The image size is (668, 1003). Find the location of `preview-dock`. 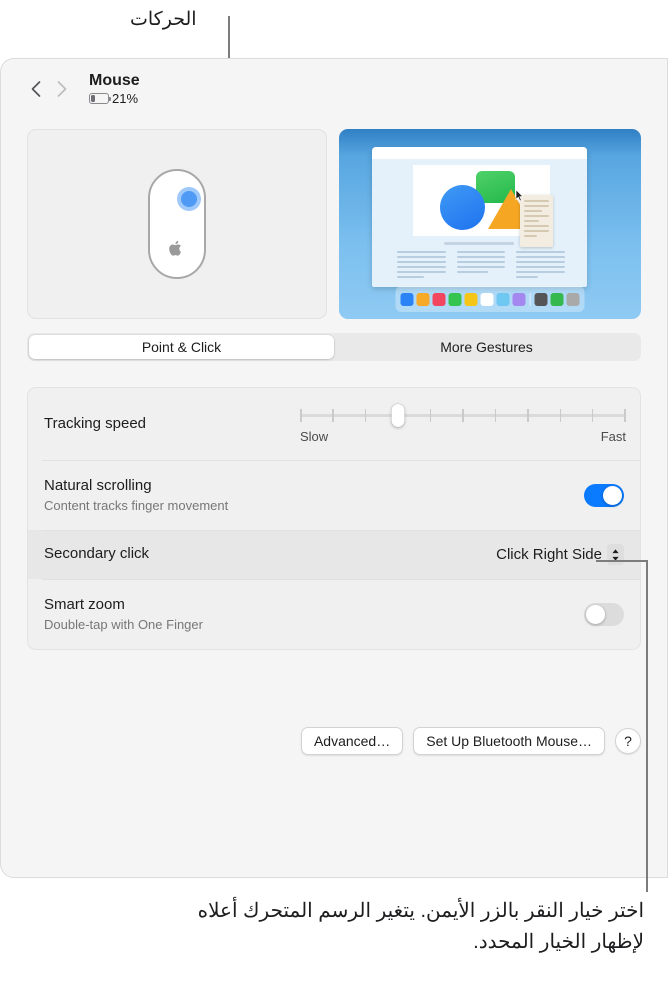

preview-dock is located at coordinates (490, 299).